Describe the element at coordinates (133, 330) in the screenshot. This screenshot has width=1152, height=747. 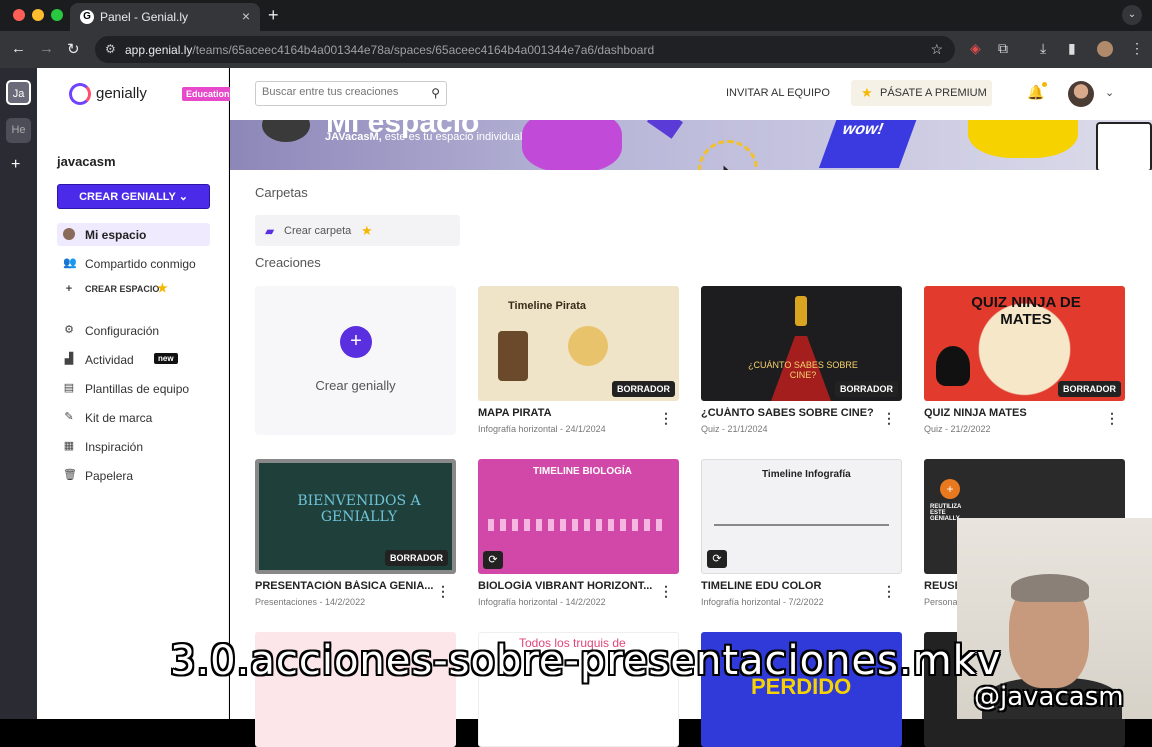
I see `sidebar-item-configuracion: ⚙ Configuración` at that location.